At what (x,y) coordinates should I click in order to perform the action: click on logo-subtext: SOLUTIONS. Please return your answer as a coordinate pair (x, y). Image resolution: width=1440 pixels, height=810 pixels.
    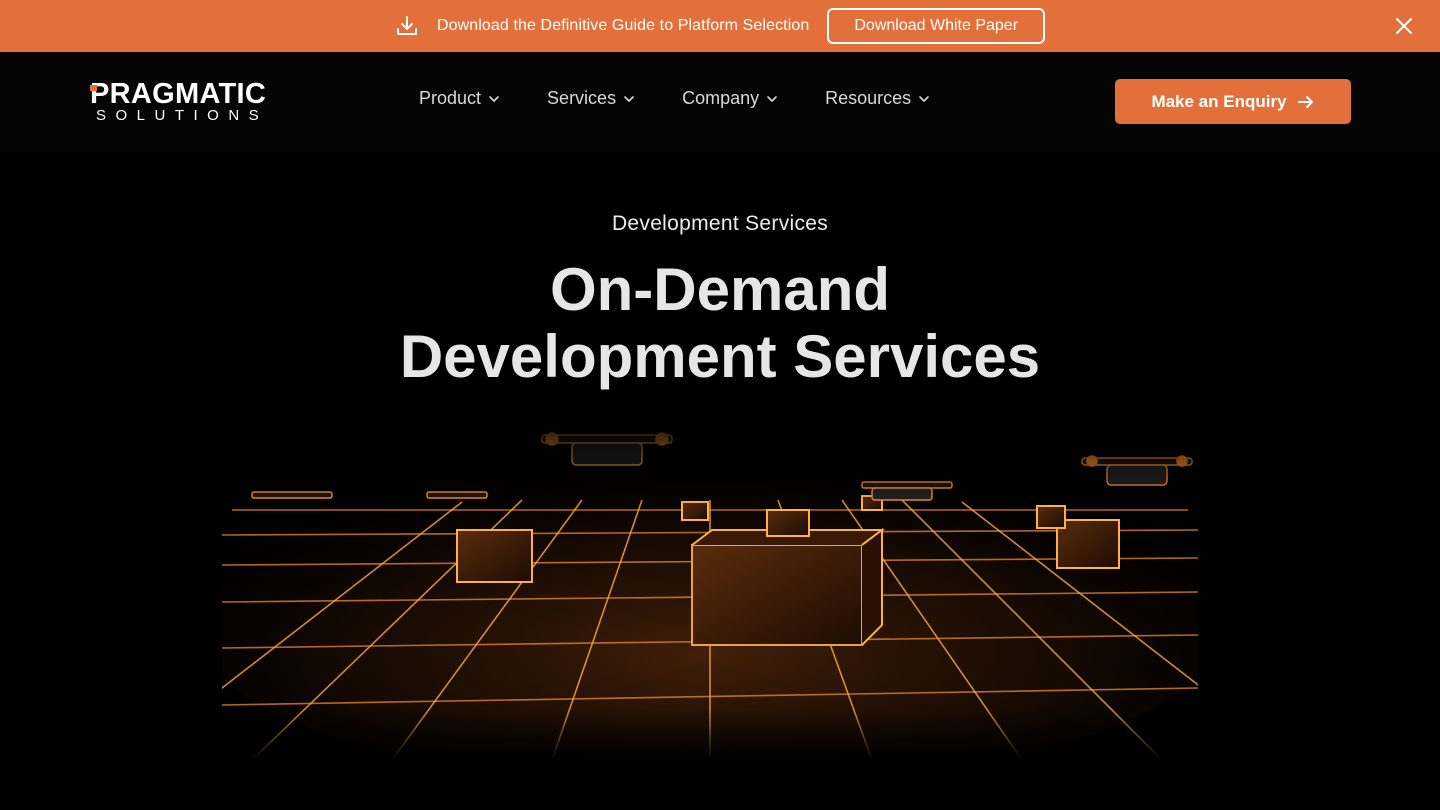
    Looking at the image, I should click on (182, 115).